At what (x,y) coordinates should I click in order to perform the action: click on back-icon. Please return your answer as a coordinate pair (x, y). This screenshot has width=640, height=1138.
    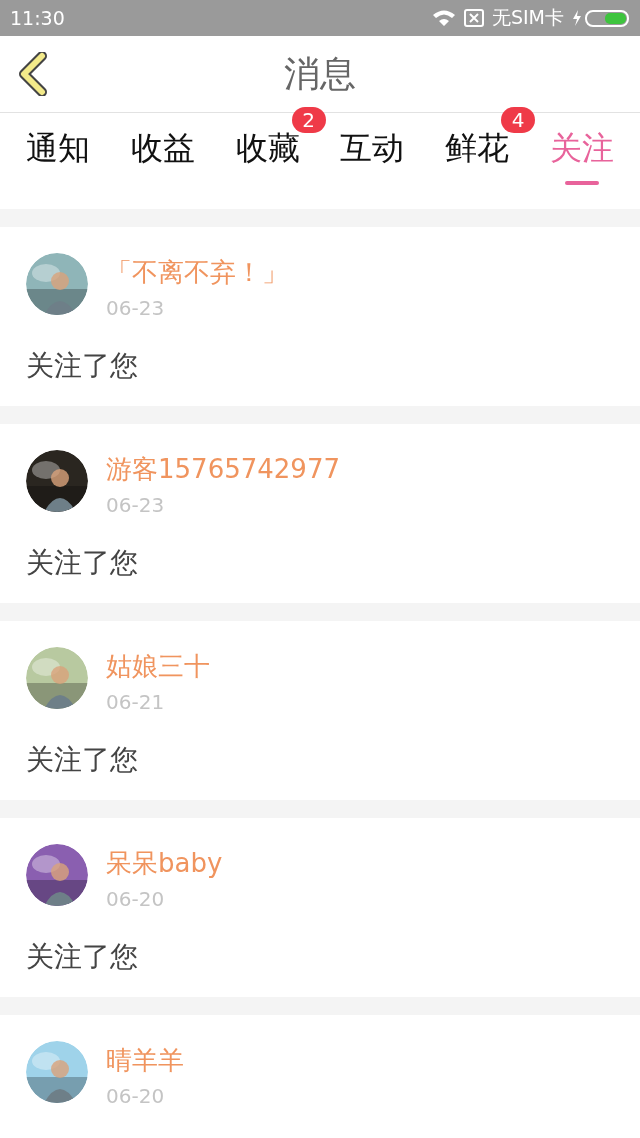
    Looking at the image, I should click on (33, 74).